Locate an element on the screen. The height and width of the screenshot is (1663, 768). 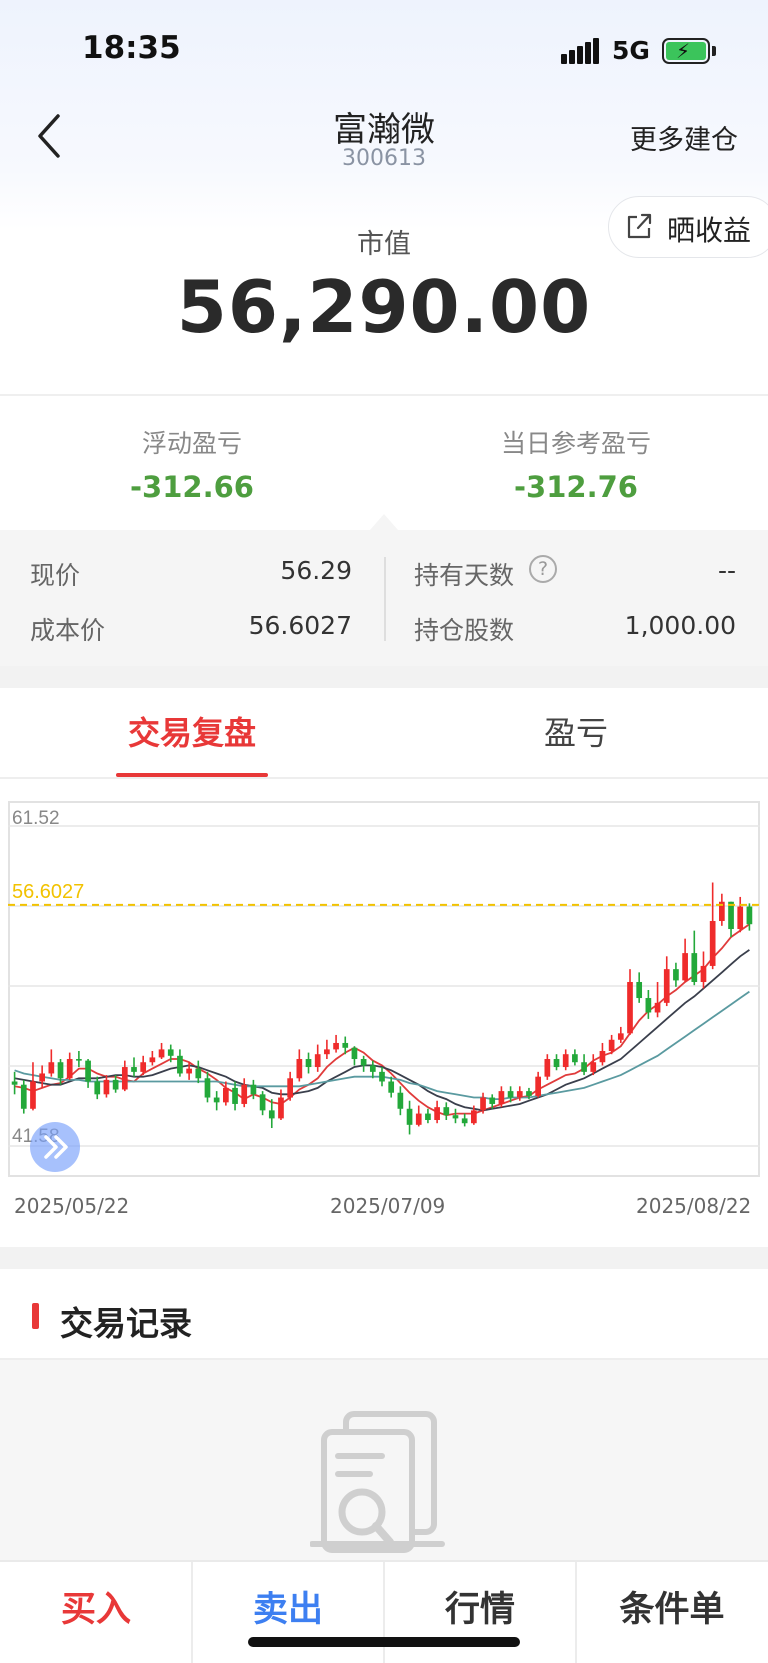
section-marker is located at coordinates (35, 1316).